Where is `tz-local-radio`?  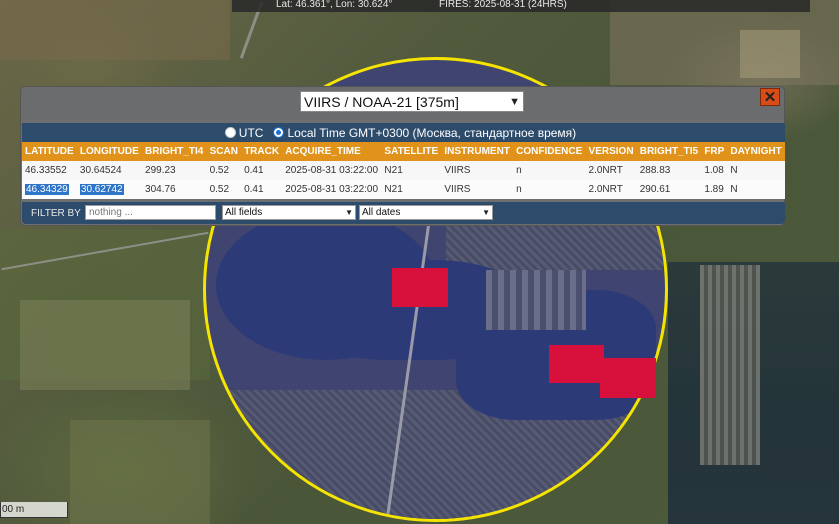
tz-local-radio is located at coordinates (279, 132).